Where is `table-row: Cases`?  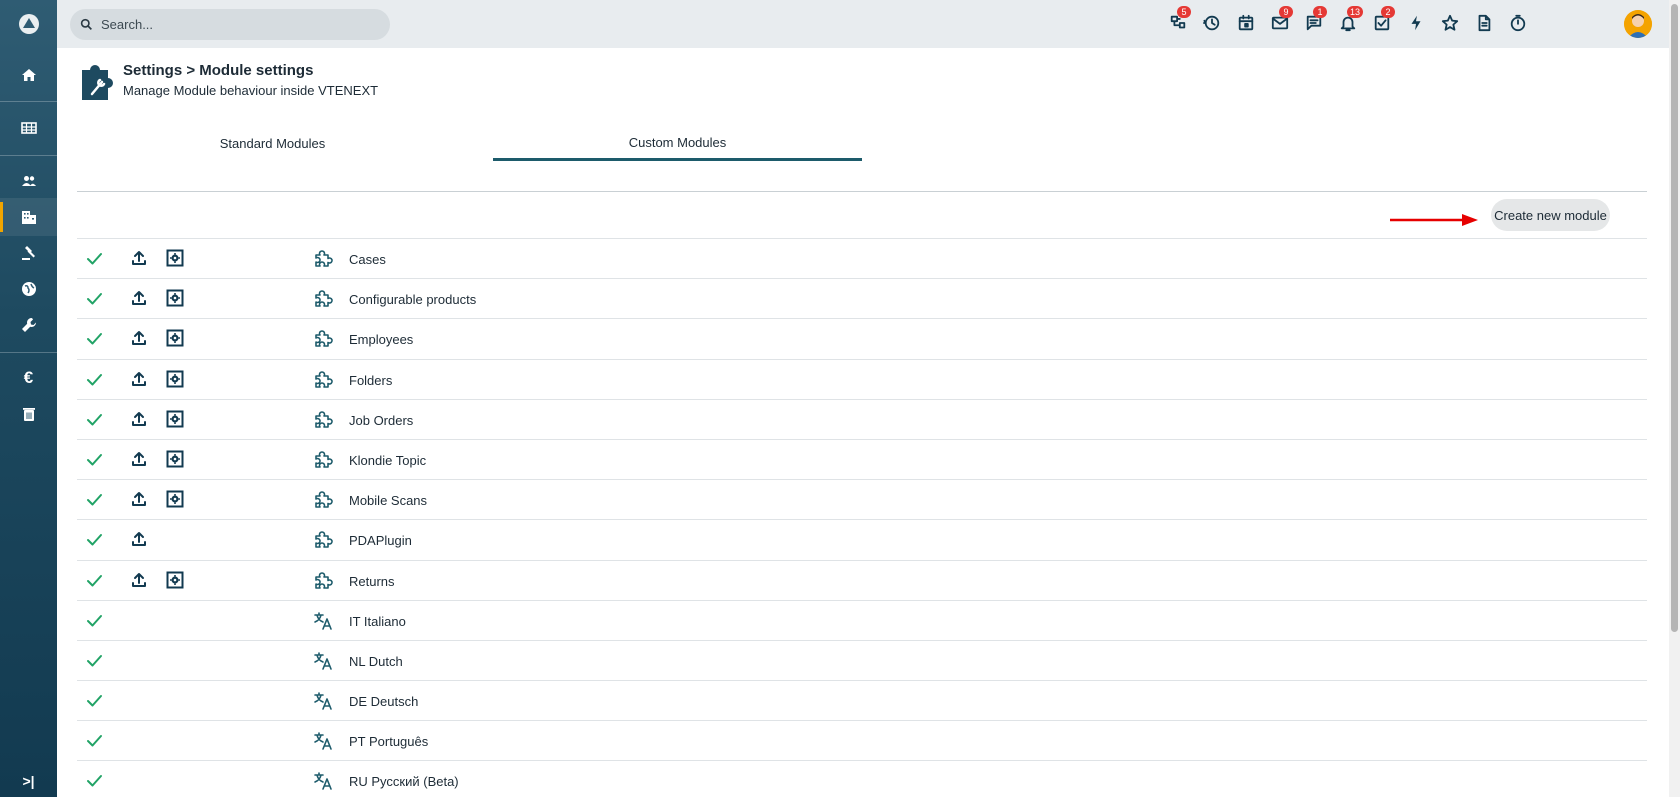 table-row: Cases is located at coordinates (862, 258).